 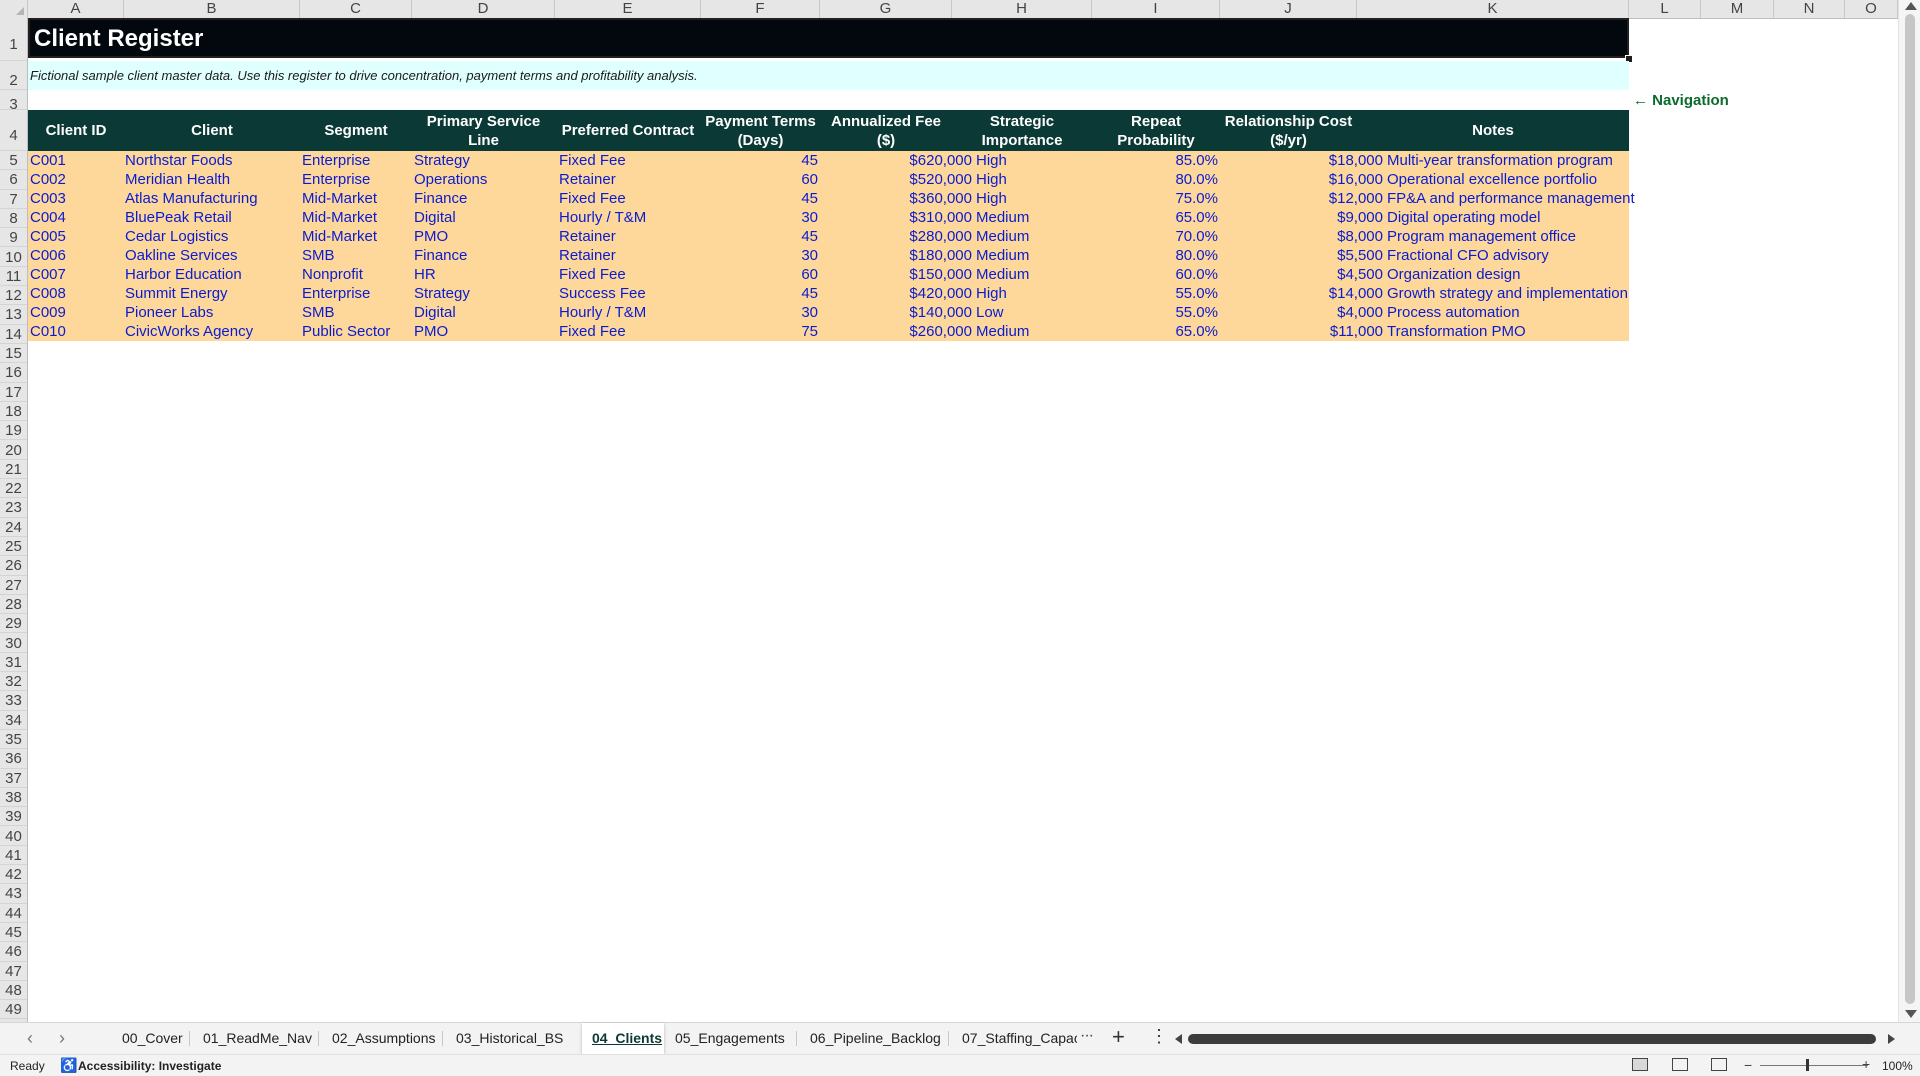 What do you see at coordinates (14, 9) in the screenshot?
I see `select-all-corner` at bounding box center [14, 9].